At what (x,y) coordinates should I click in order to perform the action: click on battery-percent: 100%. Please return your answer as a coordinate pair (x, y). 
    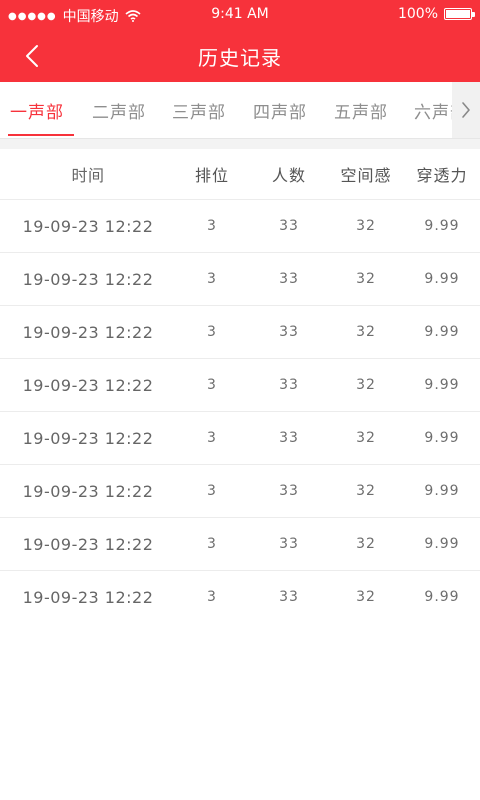
    Looking at the image, I should click on (417, 14).